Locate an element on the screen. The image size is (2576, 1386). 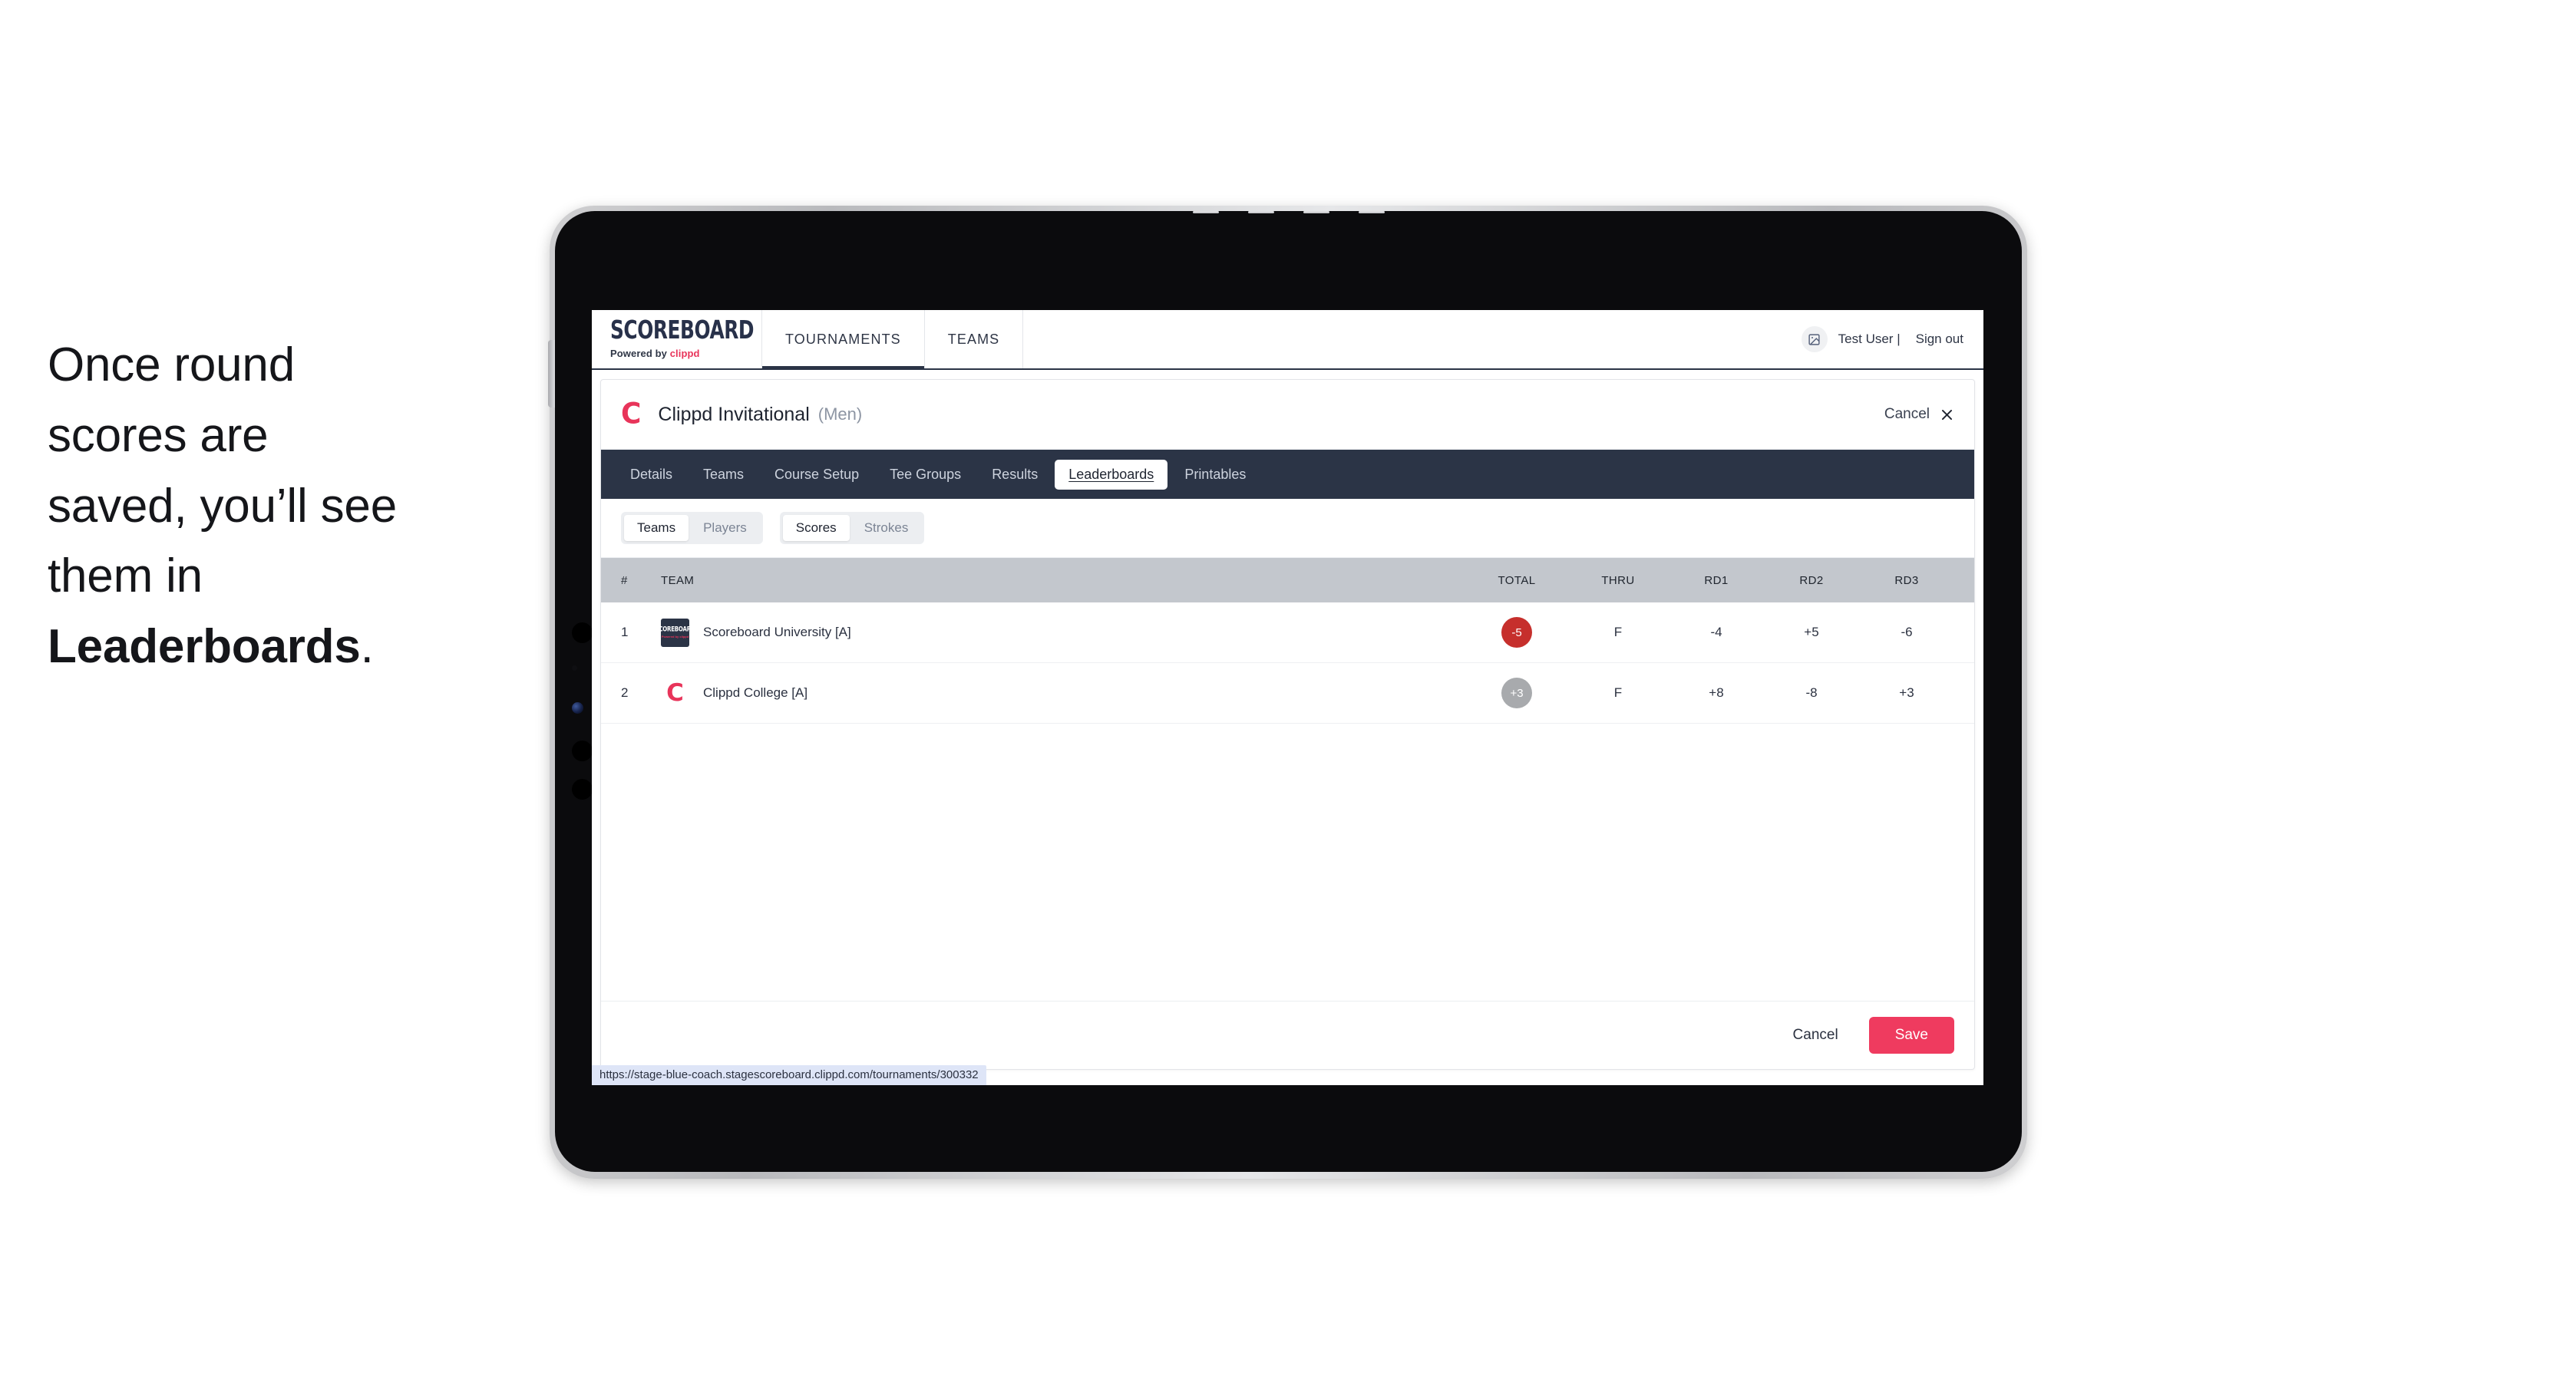
table-row: 2 C Clippd College [A] +3 F +8 -8 +3 is located at coordinates (1287, 693).